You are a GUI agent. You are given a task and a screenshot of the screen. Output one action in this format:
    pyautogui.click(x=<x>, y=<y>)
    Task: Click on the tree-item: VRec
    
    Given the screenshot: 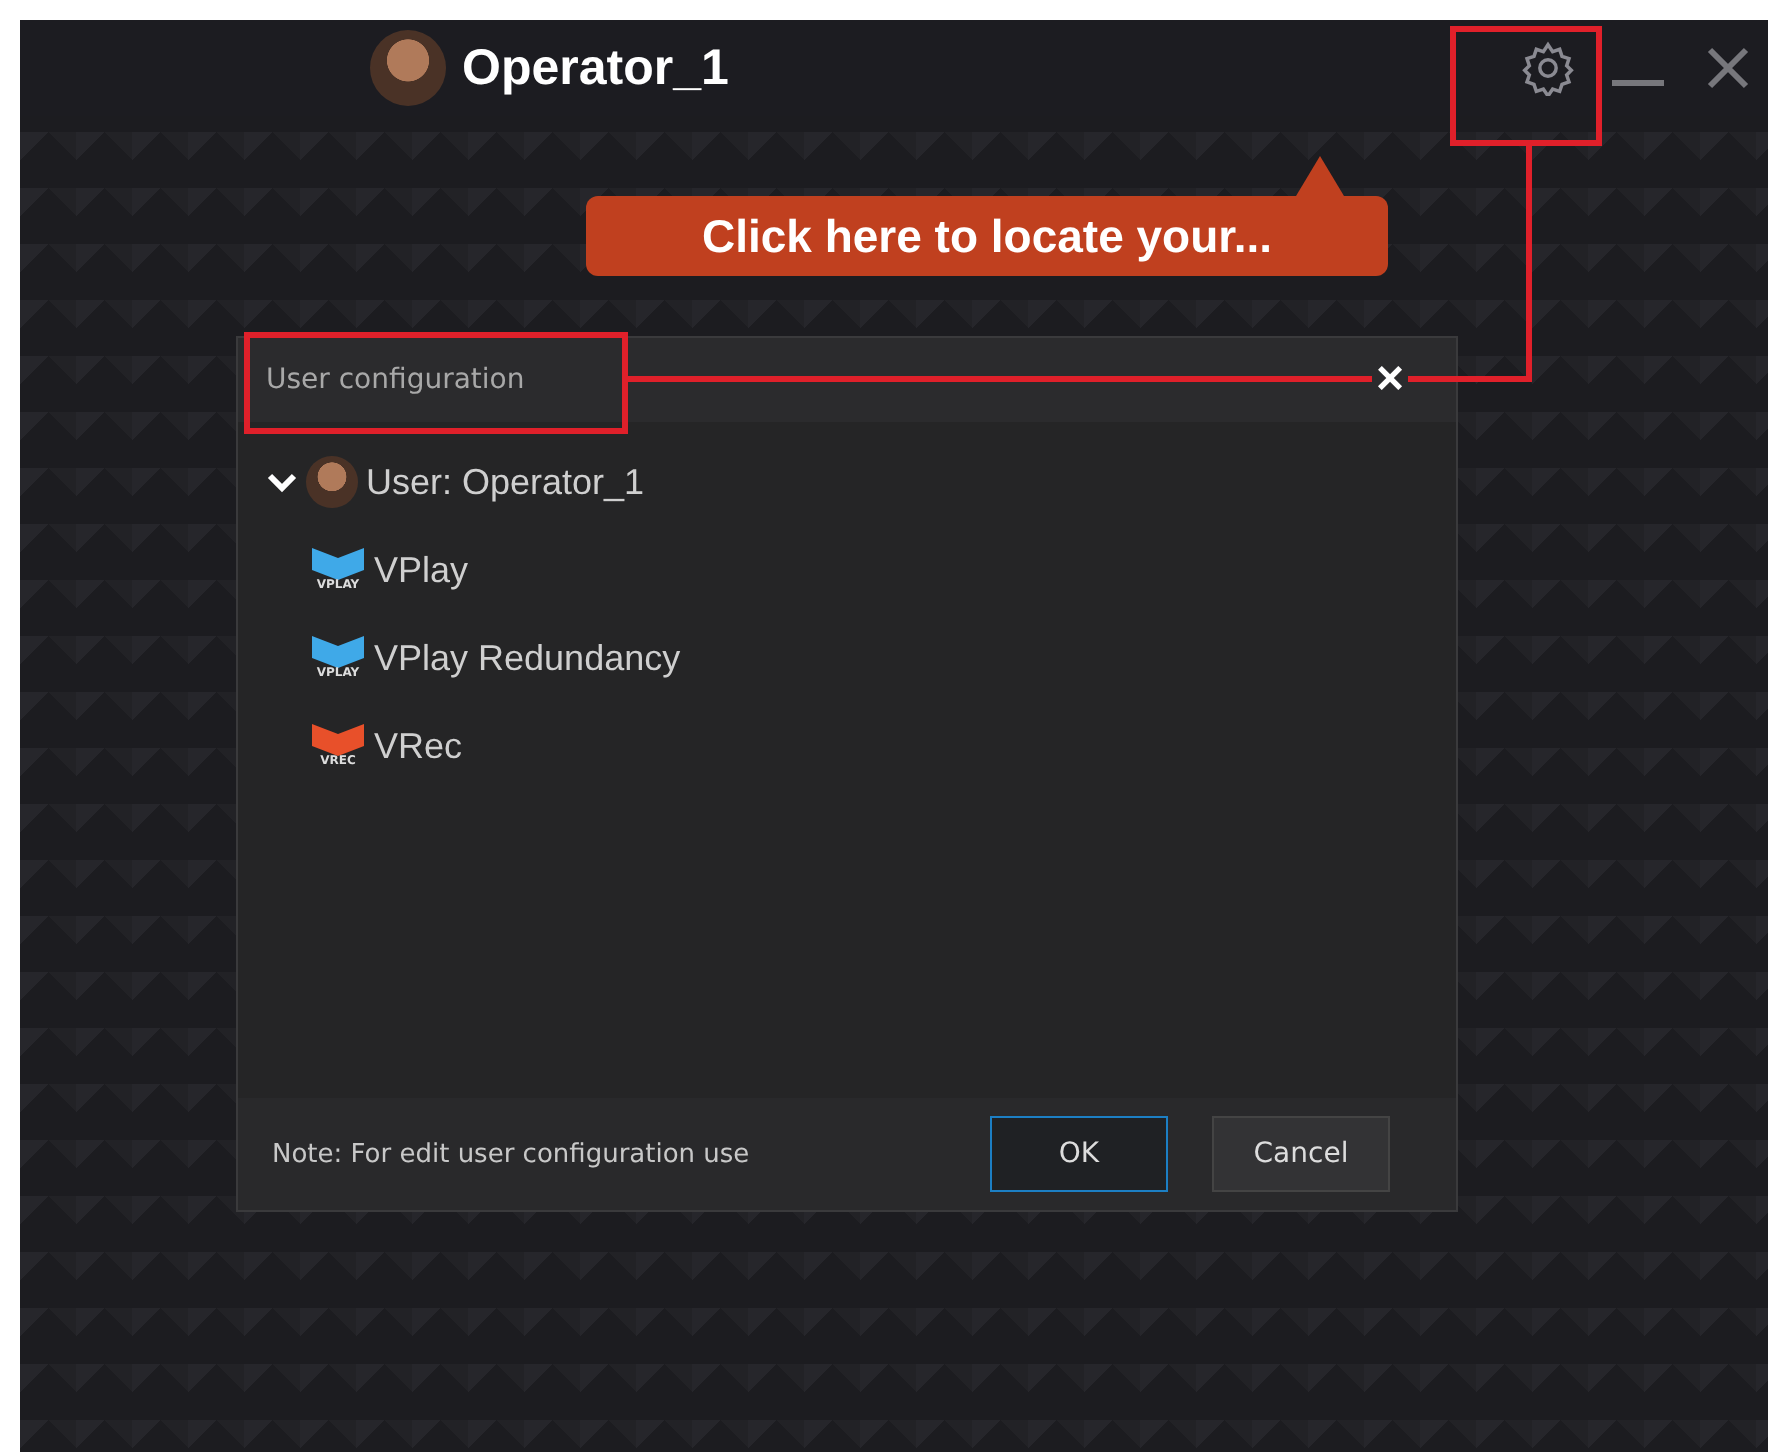 What is the action you would take?
    pyautogui.click(x=418, y=746)
    